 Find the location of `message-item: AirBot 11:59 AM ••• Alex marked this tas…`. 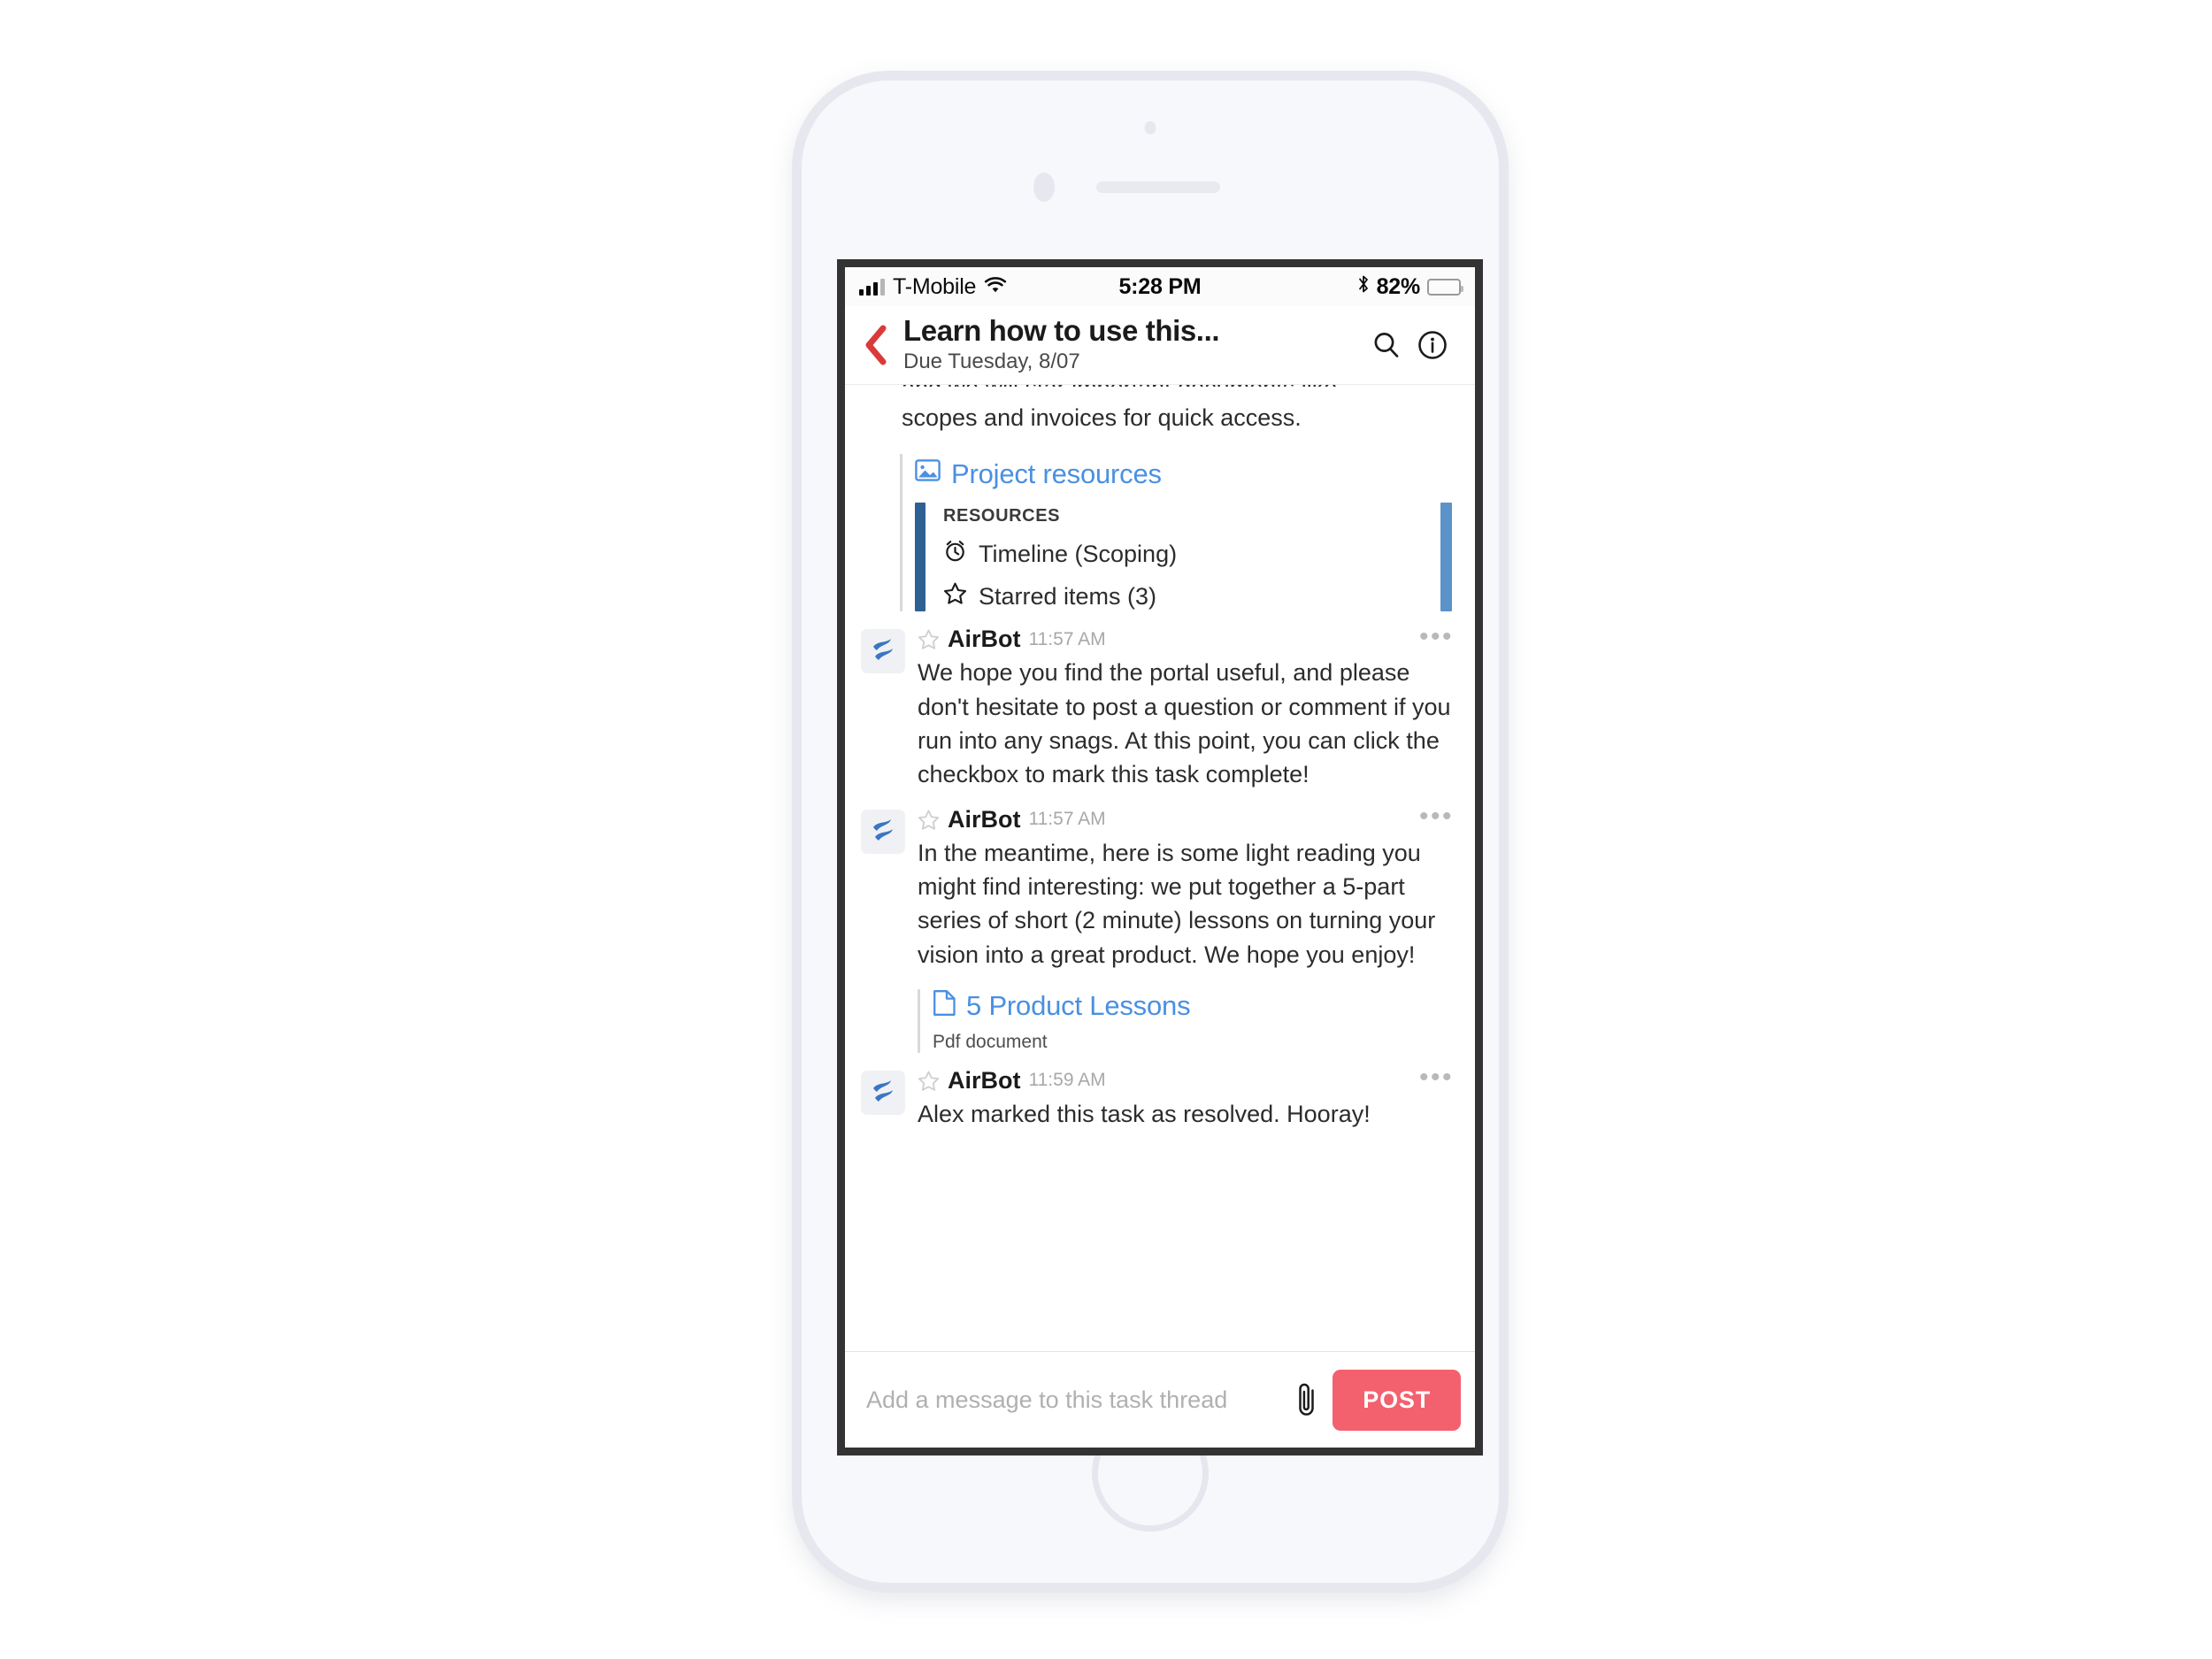

message-item: AirBot 11:59 AM ••• Alex marked this tas… is located at coordinates (1160, 1092).